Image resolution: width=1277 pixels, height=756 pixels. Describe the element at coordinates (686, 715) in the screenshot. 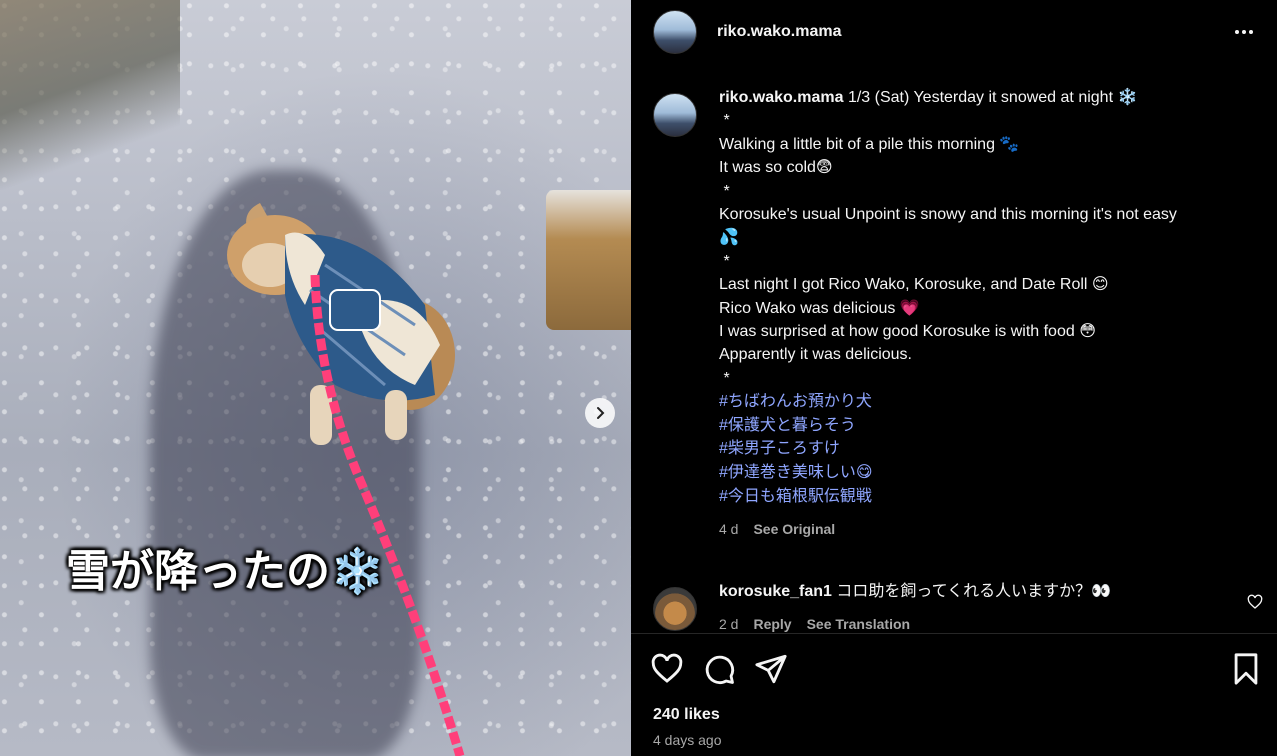

I see `likes-count: 240 likes` at that location.